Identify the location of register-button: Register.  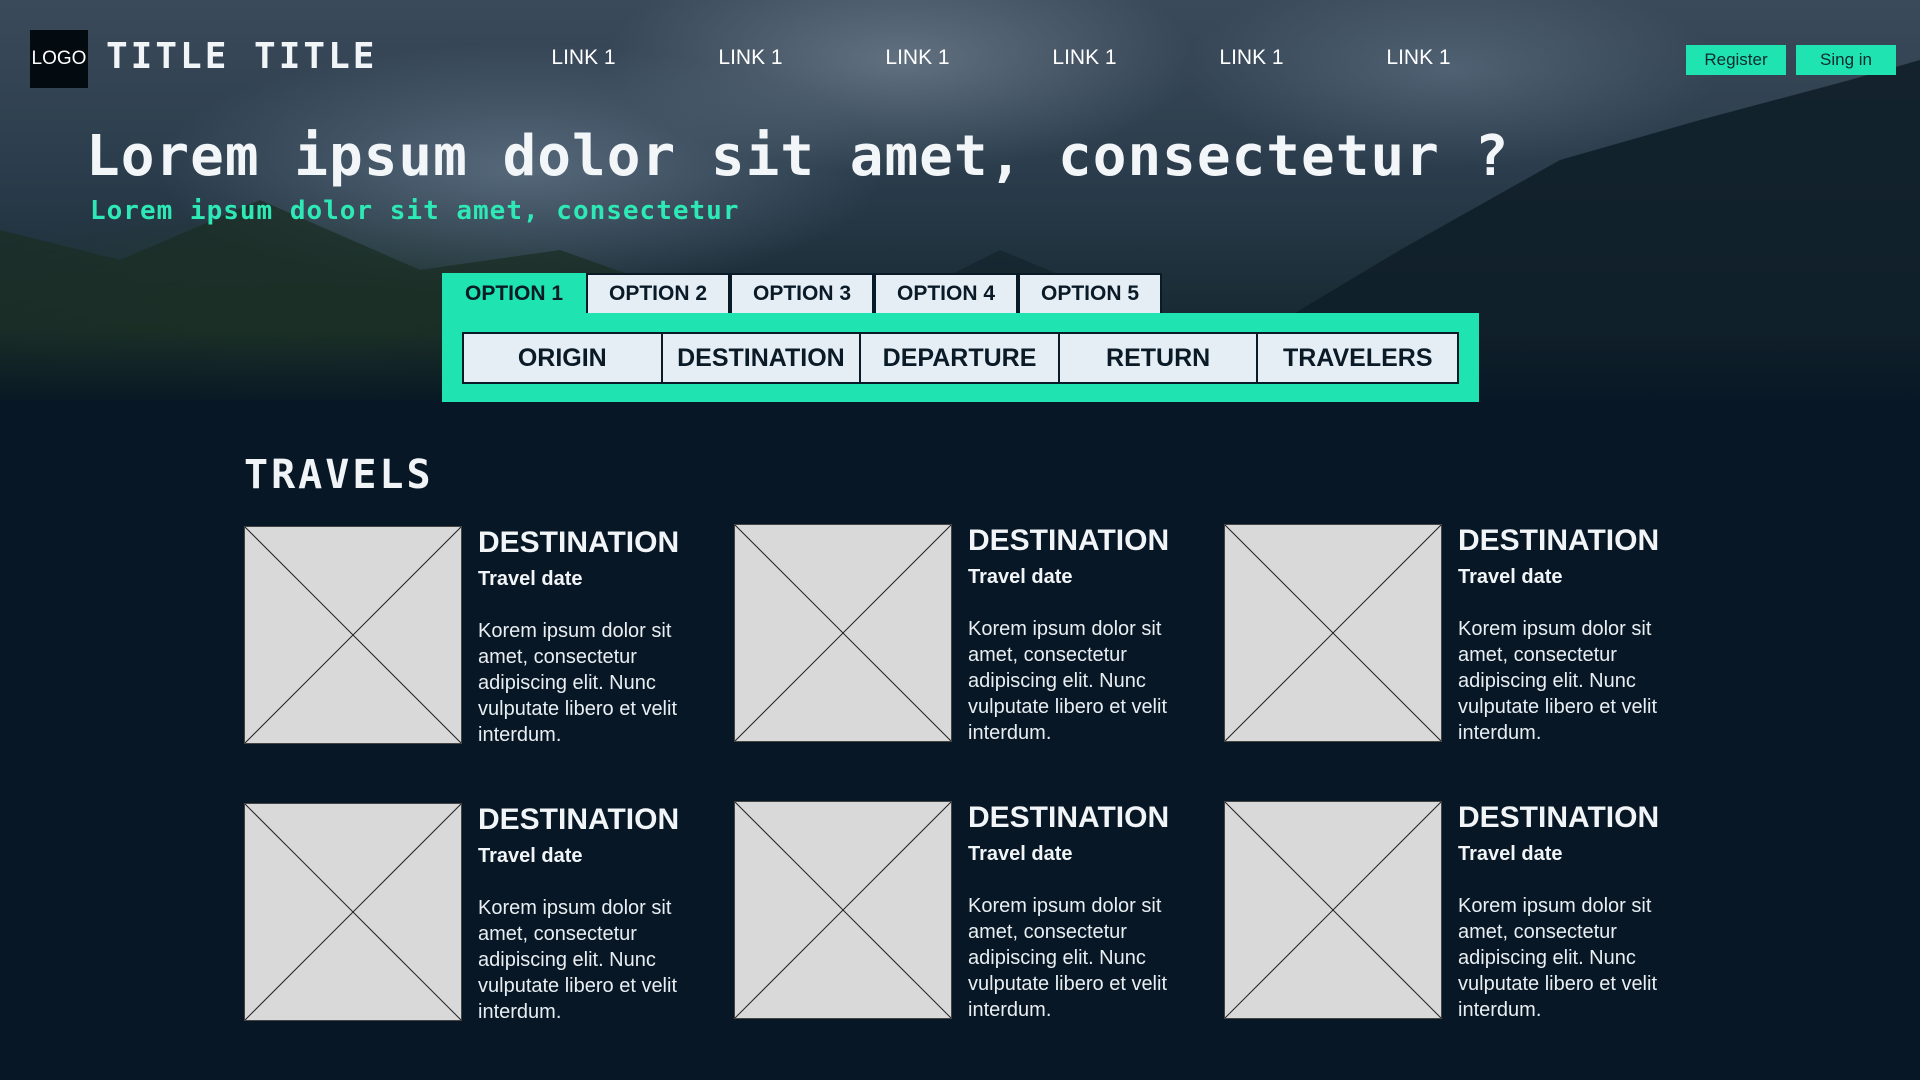
(1736, 60).